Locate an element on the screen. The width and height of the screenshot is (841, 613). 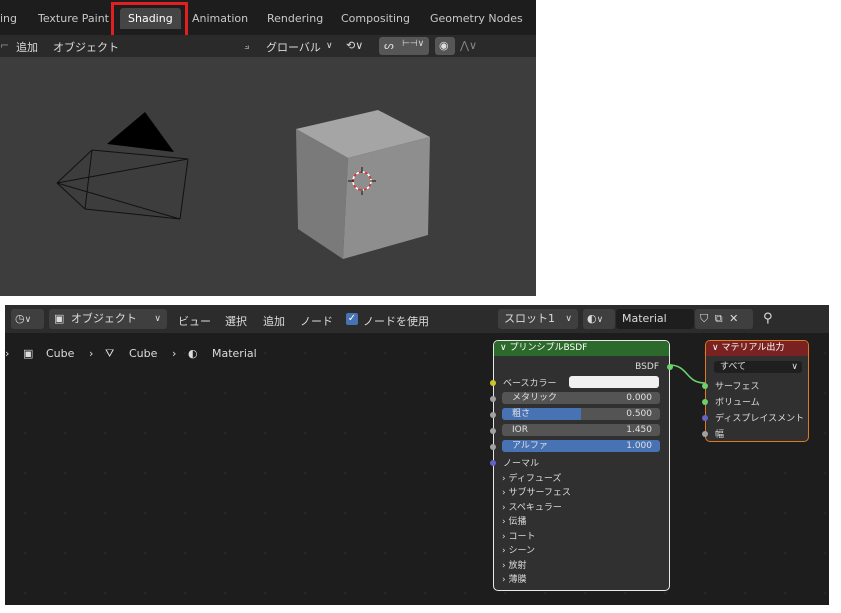
material-sphere-icon: ◐ is located at coordinates (592, 318).